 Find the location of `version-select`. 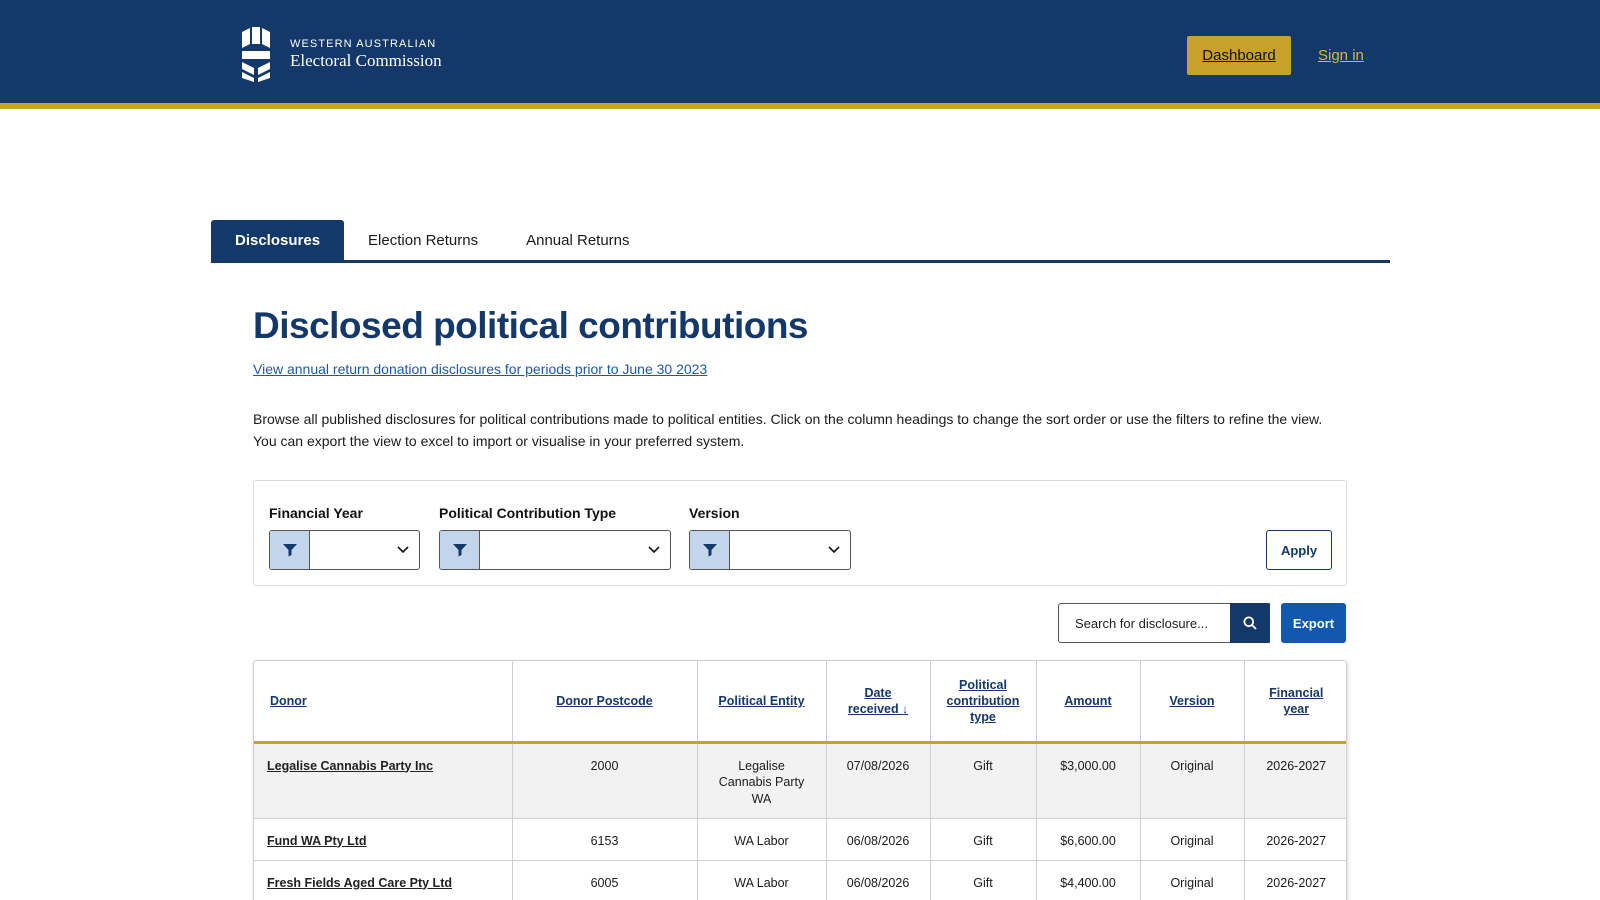

version-select is located at coordinates (770, 550).